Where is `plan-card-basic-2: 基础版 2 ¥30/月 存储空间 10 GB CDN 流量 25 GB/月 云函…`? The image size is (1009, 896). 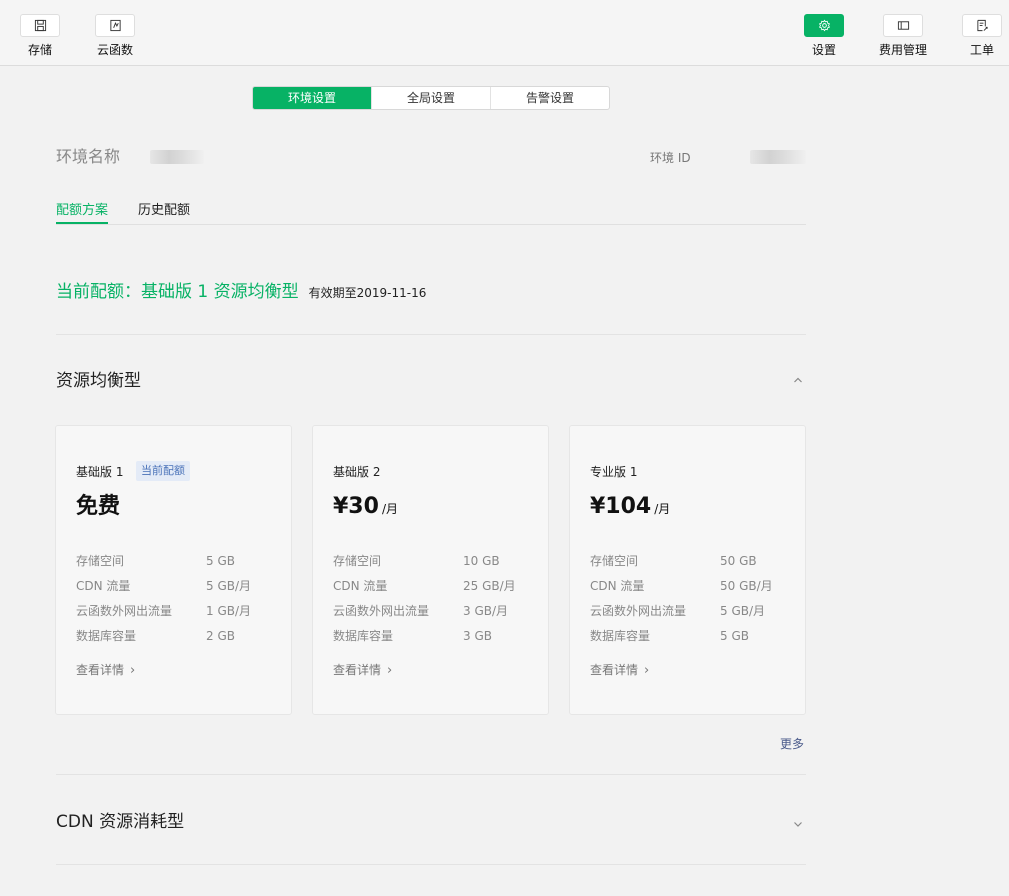 plan-card-basic-2: 基础版 2 ¥30/月 存储空间 10 GB CDN 流量 25 GB/月 云函… is located at coordinates (430, 570).